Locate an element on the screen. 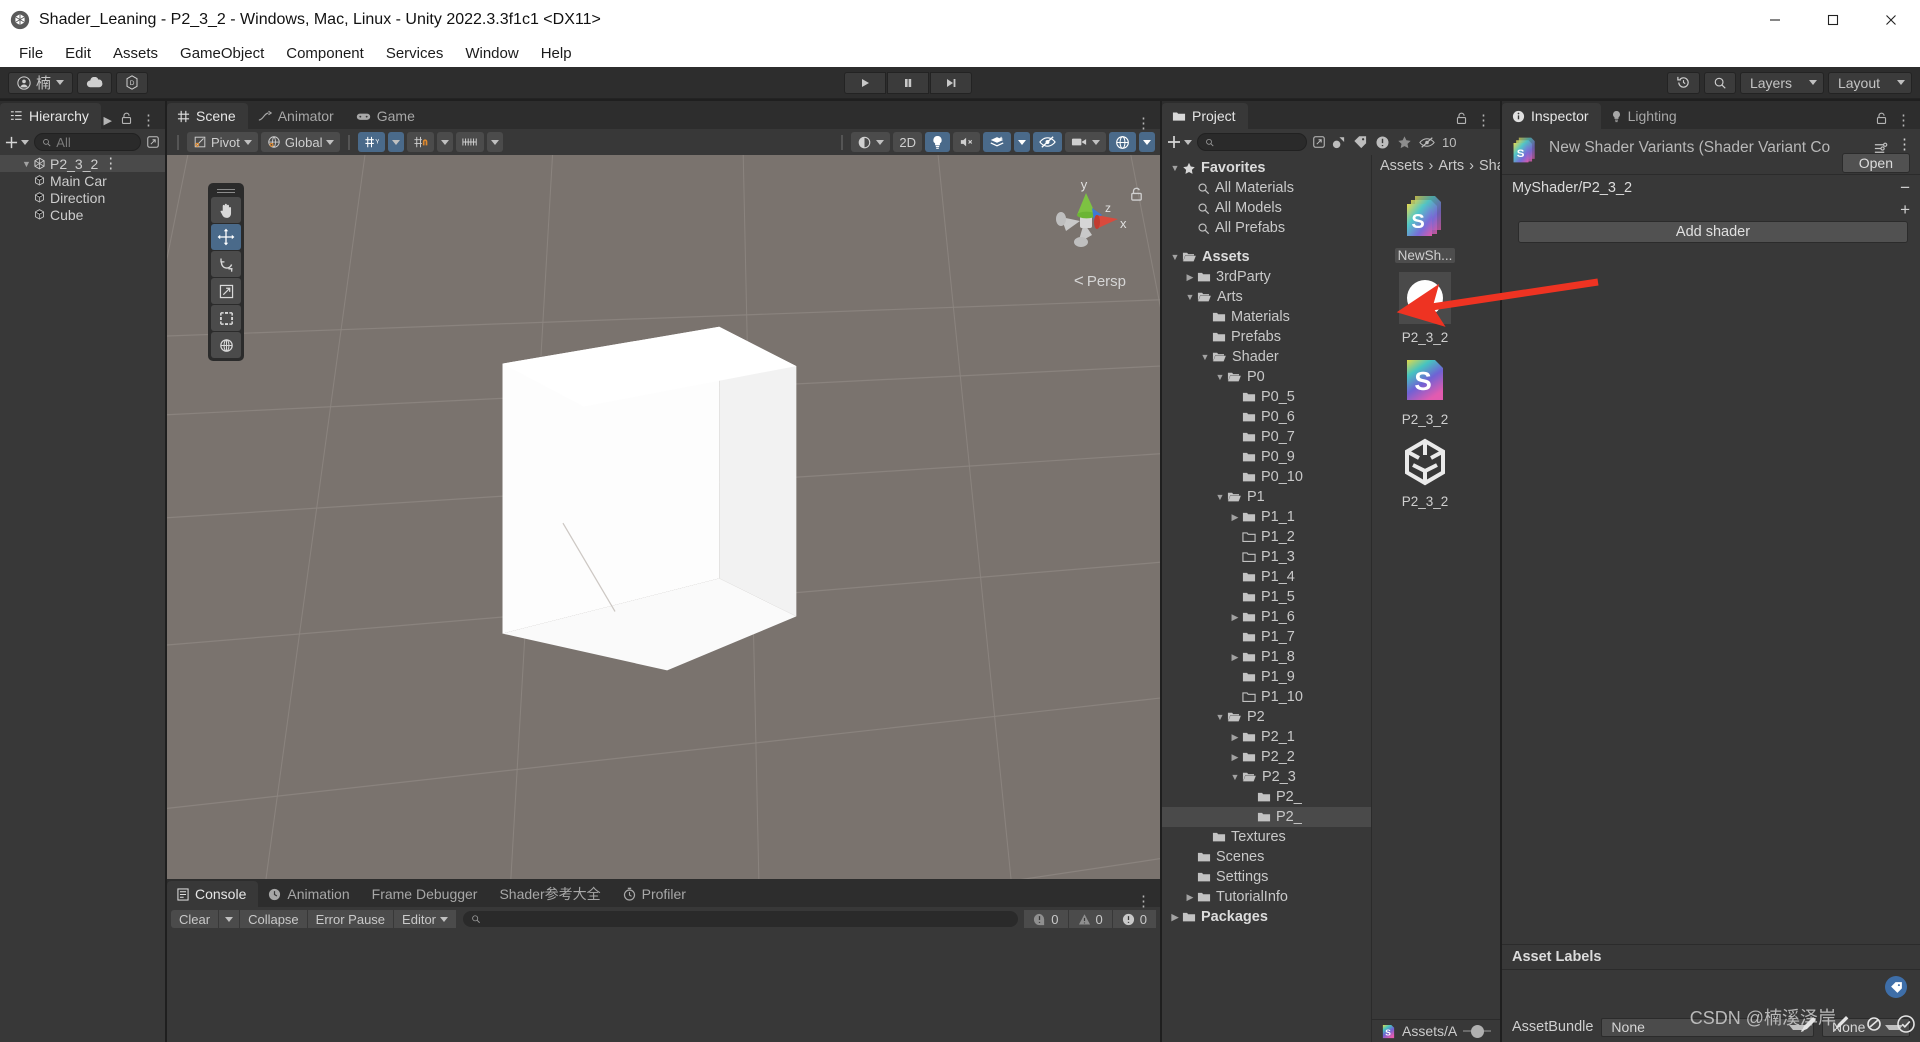  menu-help: Help is located at coordinates (556, 53).